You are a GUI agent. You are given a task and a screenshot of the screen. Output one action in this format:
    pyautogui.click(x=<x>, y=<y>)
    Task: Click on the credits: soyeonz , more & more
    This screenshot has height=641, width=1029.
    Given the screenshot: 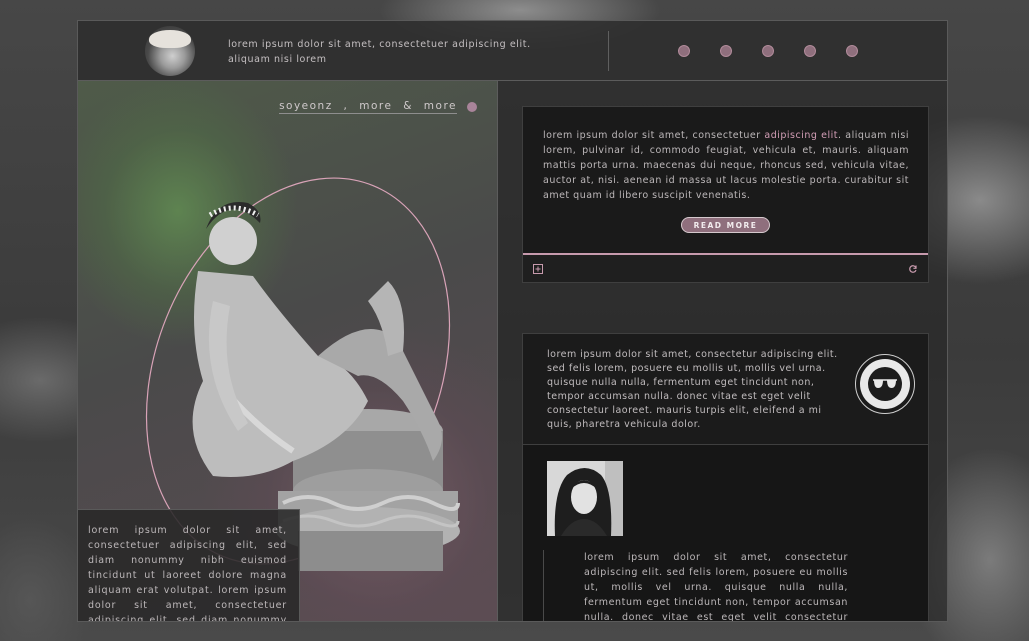 What is the action you would take?
    pyautogui.click(x=378, y=107)
    